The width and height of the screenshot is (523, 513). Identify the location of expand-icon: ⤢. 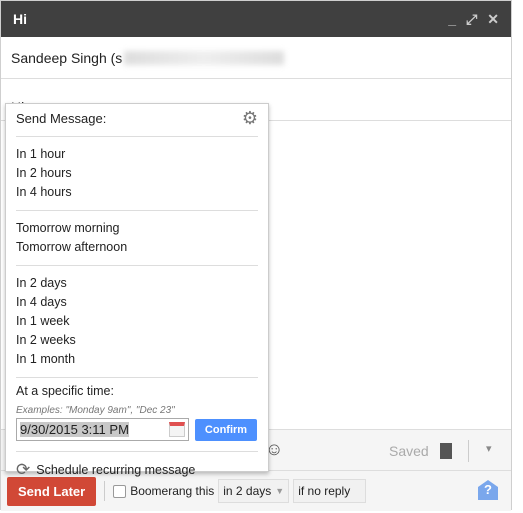
(471, 19).